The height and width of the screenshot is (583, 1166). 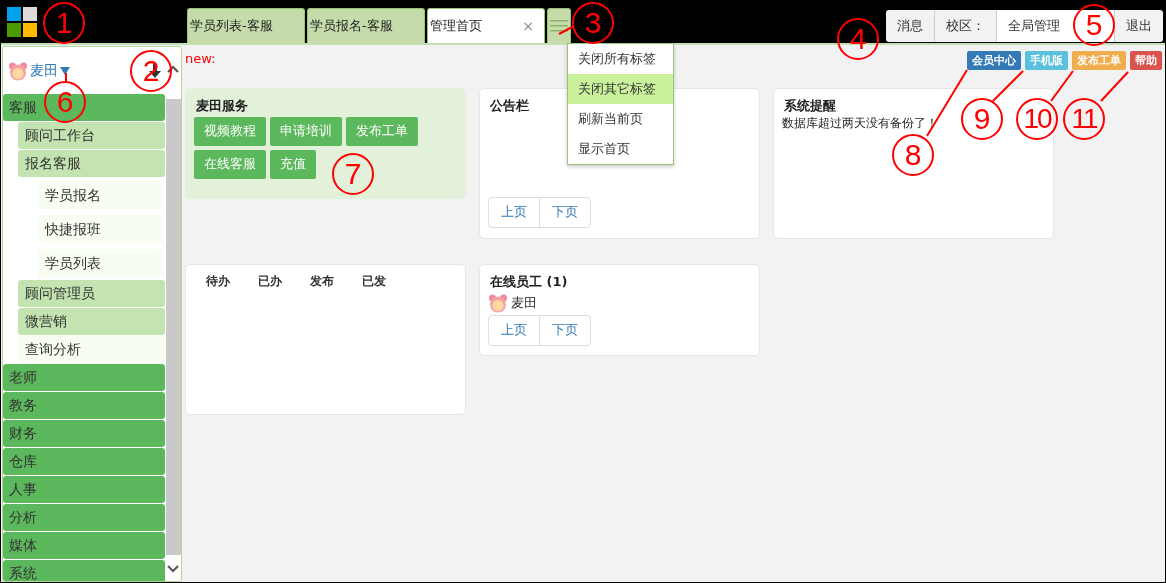 What do you see at coordinates (100, 263) in the screenshot?
I see `menu-item: 学员列表` at bounding box center [100, 263].